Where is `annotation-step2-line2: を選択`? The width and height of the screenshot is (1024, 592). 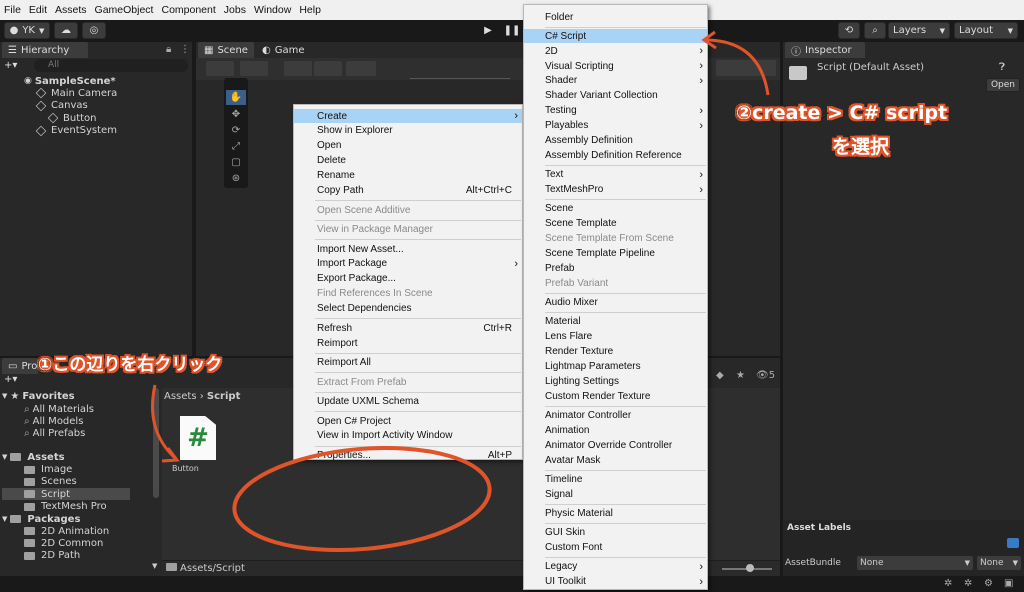
annotation-step2-line2: を選択 is located at coordinates (861, 147).